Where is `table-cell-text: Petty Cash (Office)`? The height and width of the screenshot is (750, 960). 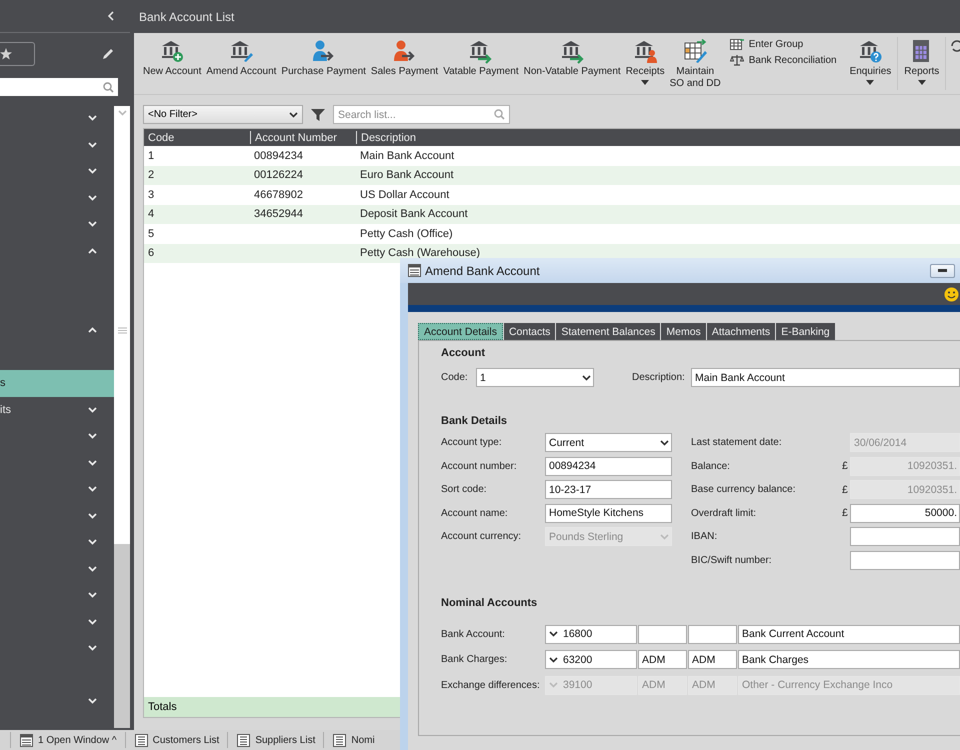
table-cell-text: Petty Cash (Office) is located at coordinates (406, 234).